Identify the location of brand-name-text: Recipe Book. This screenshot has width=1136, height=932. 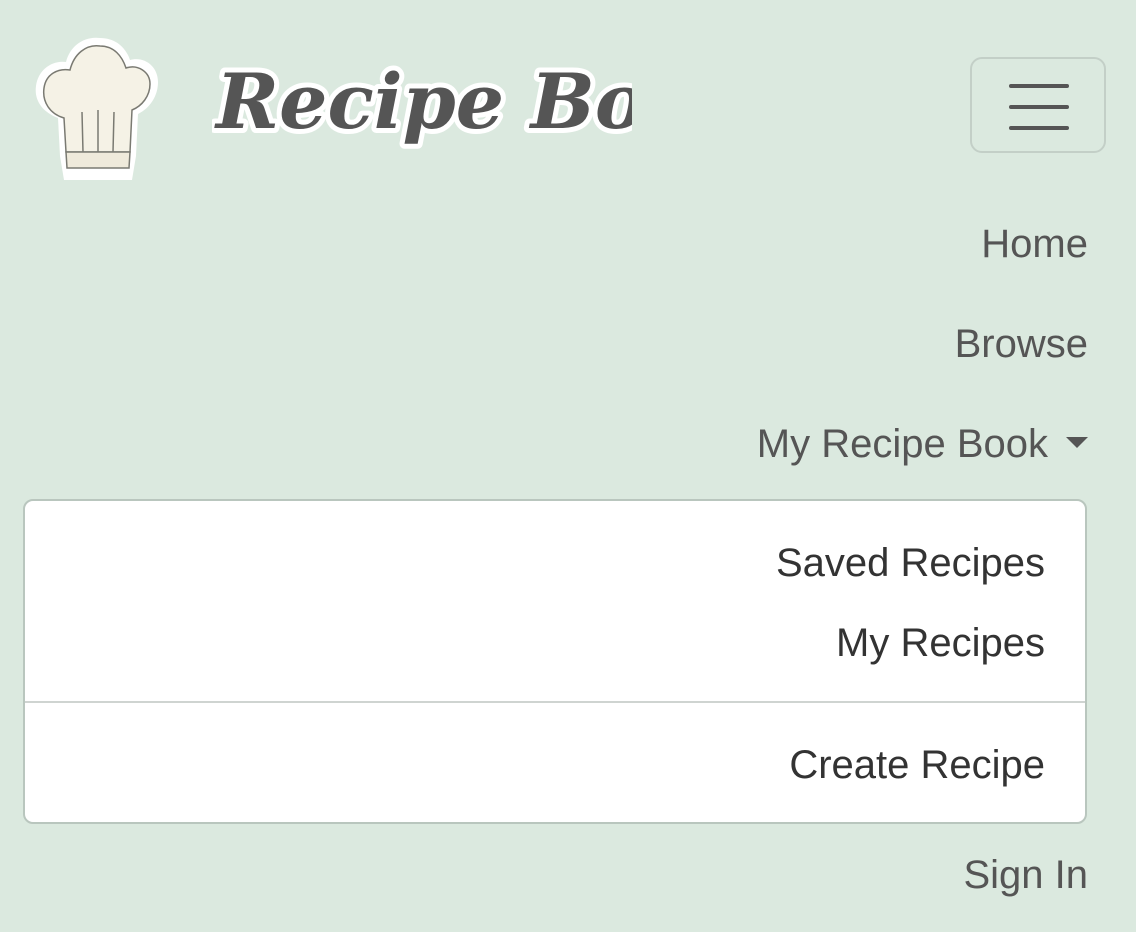
(423, 101).